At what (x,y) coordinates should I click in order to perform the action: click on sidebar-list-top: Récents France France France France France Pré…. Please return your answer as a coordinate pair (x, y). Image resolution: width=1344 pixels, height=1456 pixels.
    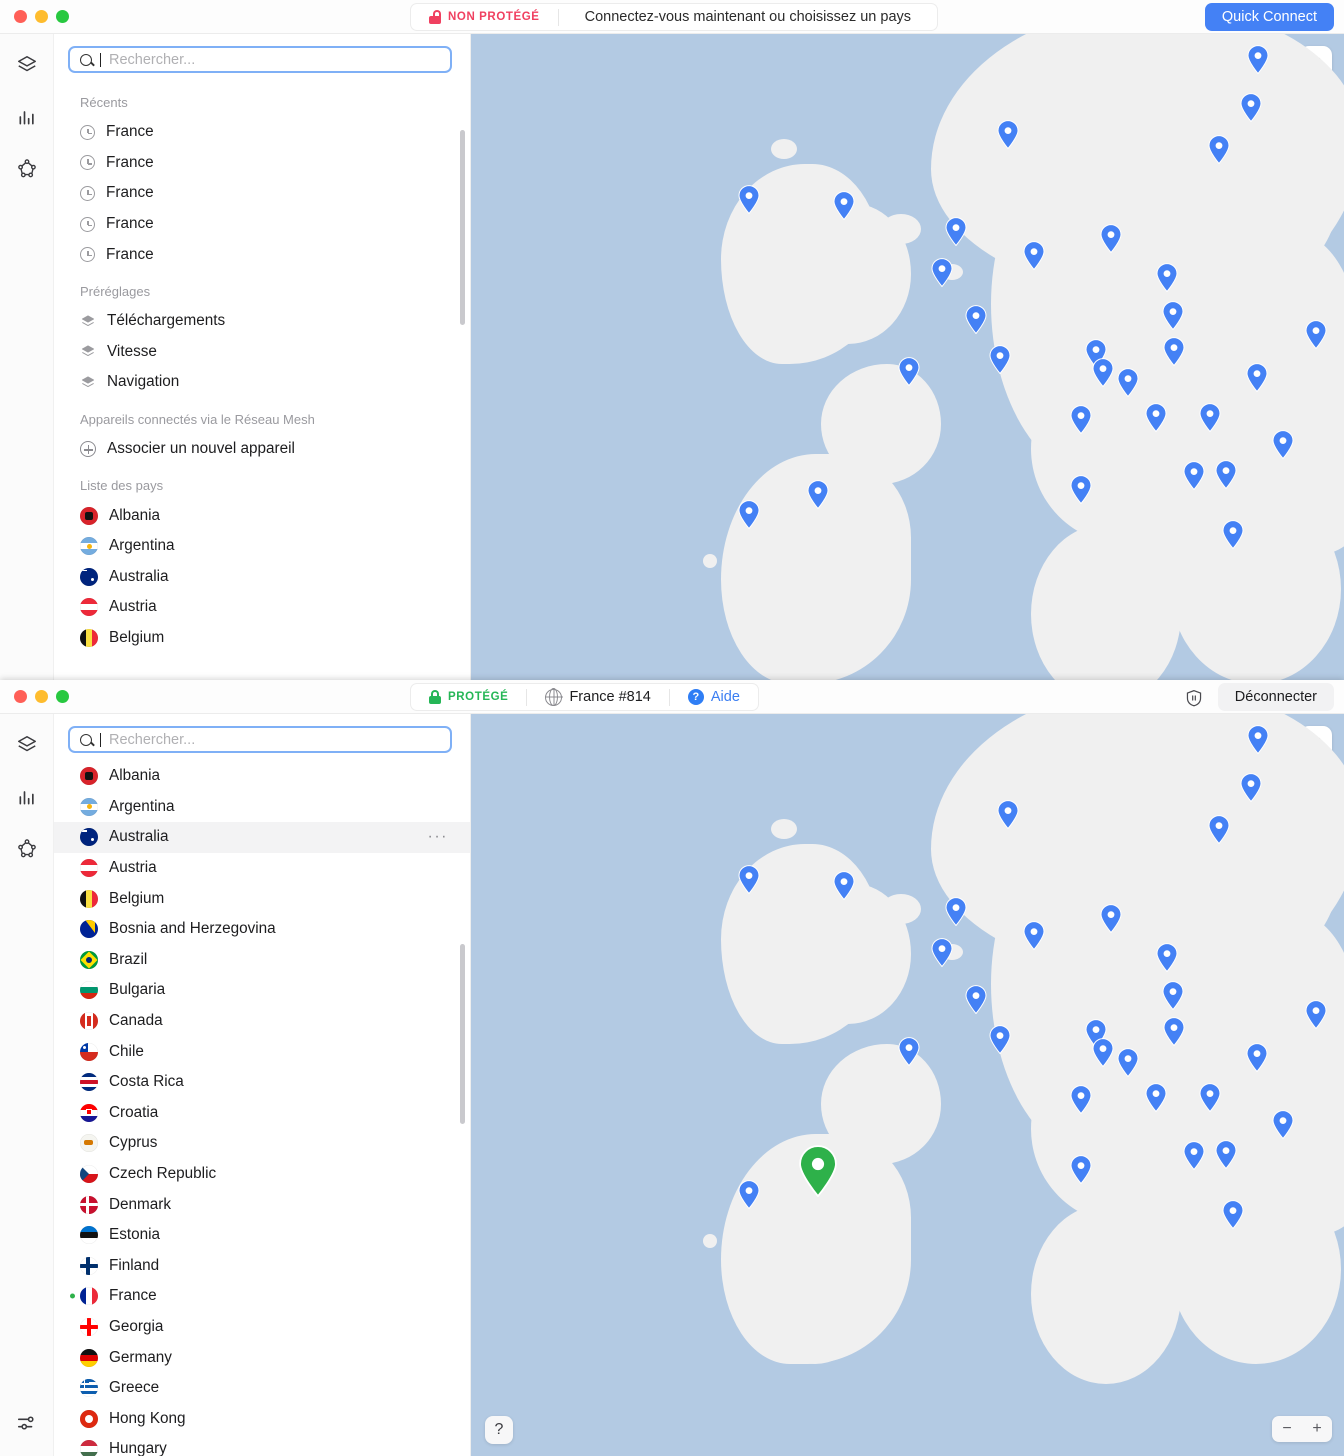
    Looking at the image, I should click on (262, 367).